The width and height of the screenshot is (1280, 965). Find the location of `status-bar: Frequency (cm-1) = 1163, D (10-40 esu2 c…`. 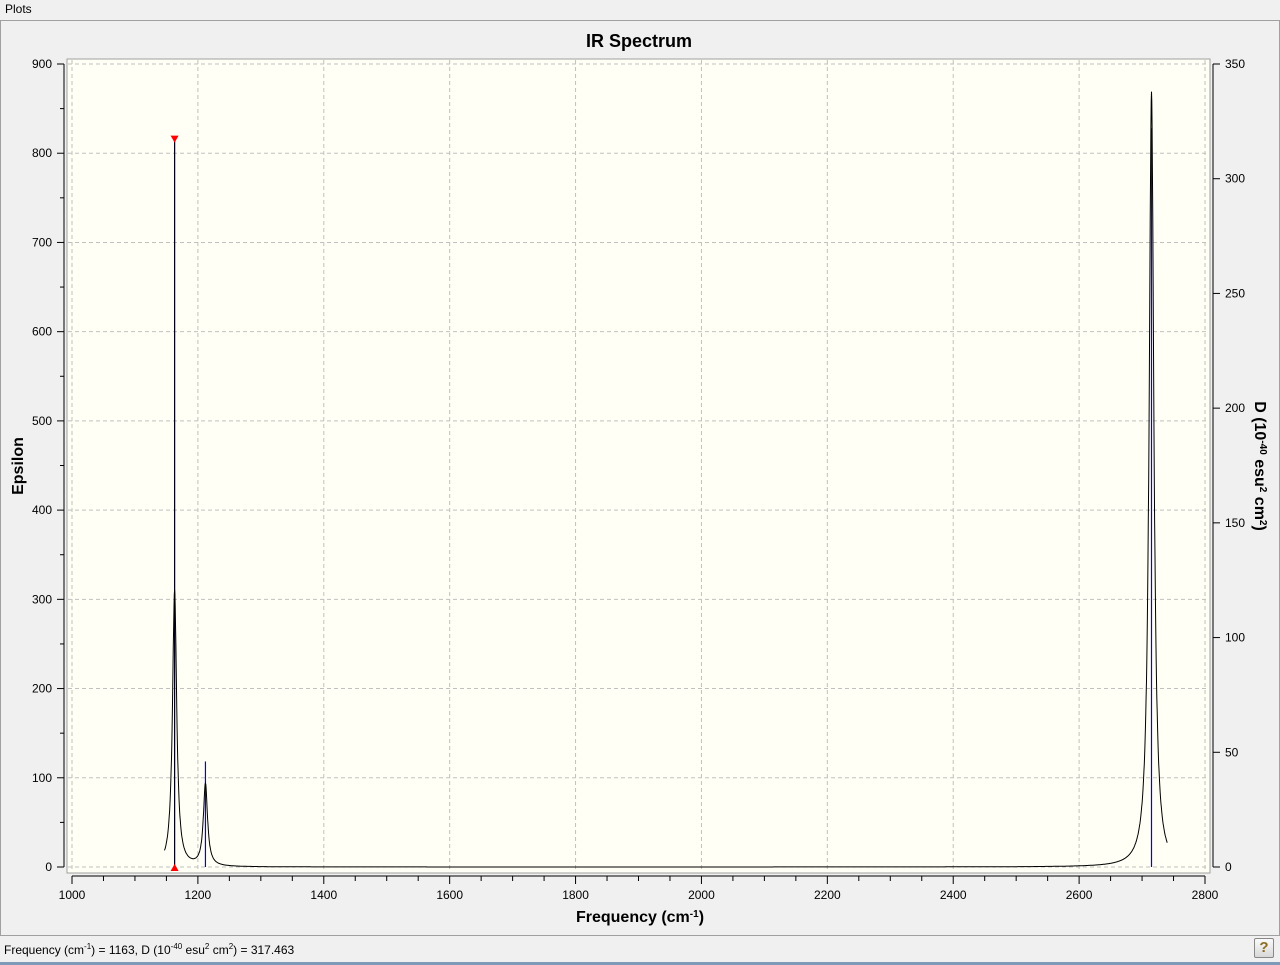

status-bar: Frequency (cm-1) = 1163, D (10-40 esu2 c… is located at coordinates (640, 948).